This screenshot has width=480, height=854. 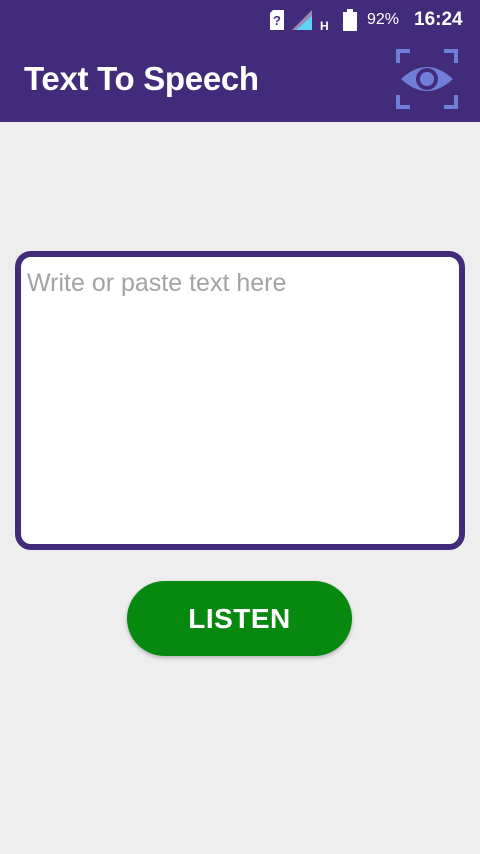 I want to click on listen-button: LISTEN, so click(x=239, y=618).